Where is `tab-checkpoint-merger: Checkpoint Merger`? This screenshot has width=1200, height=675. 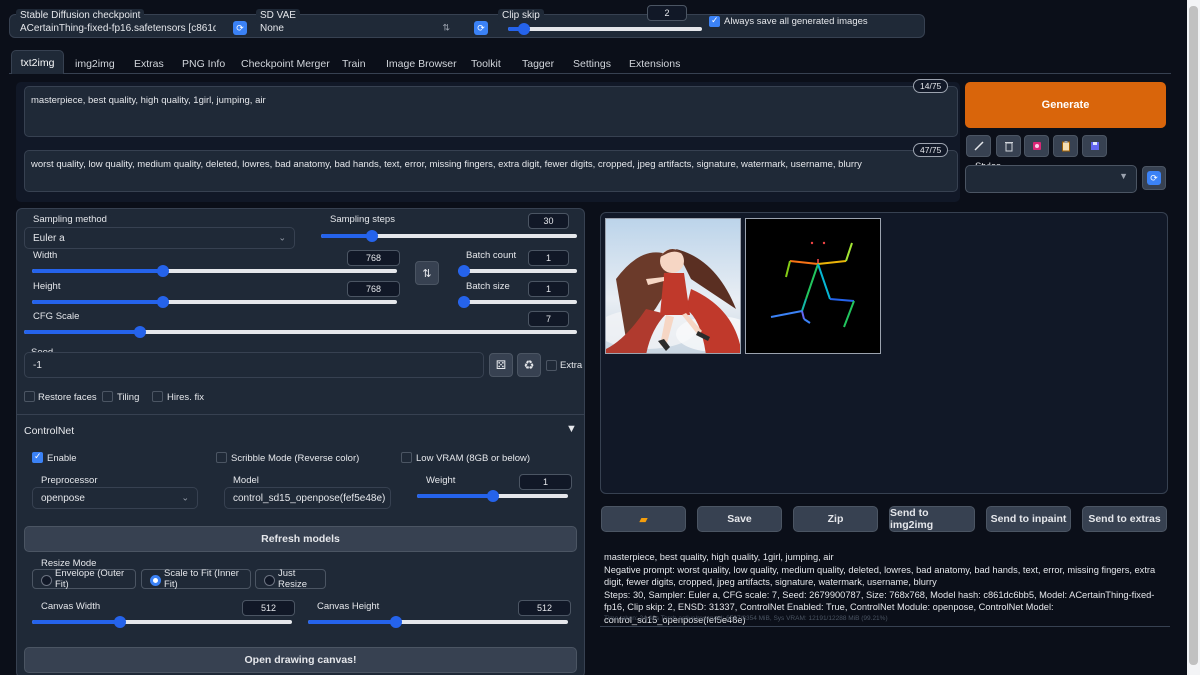
tab-checkpoint-merger: Checkpoint Merger is located at coordinates (285, 64).